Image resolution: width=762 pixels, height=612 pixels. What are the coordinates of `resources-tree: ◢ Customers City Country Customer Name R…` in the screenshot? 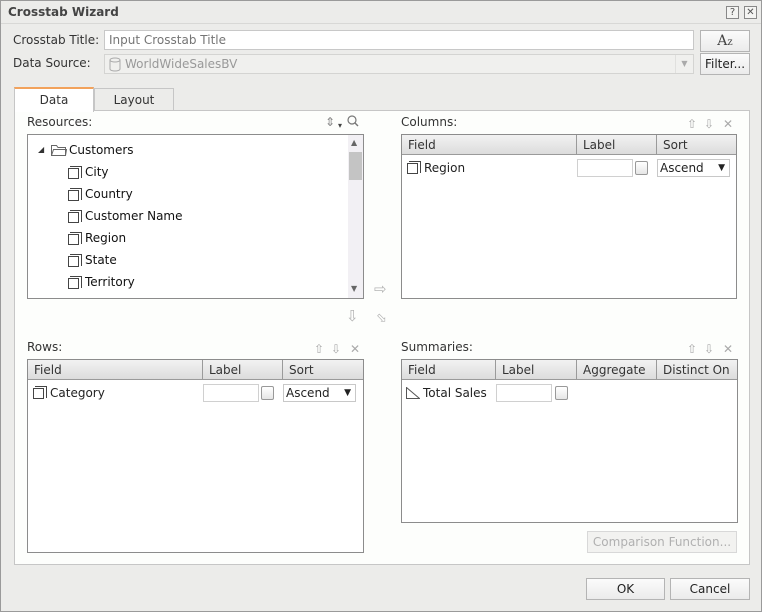 It's located at (195, 216).